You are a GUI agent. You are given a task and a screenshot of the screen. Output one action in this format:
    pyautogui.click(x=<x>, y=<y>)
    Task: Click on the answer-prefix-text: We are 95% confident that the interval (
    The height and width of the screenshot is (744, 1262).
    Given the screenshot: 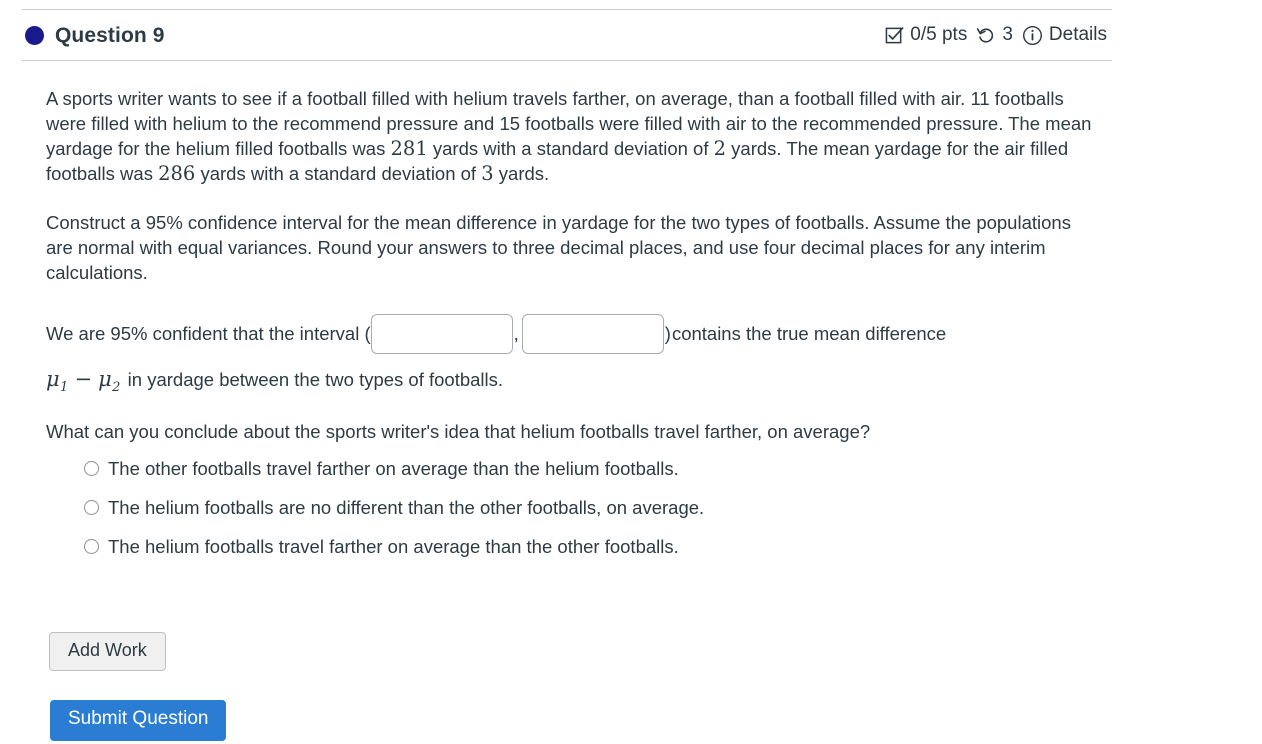 What is the action you would take?
    pyautogui.click(x=208, y=333)
    